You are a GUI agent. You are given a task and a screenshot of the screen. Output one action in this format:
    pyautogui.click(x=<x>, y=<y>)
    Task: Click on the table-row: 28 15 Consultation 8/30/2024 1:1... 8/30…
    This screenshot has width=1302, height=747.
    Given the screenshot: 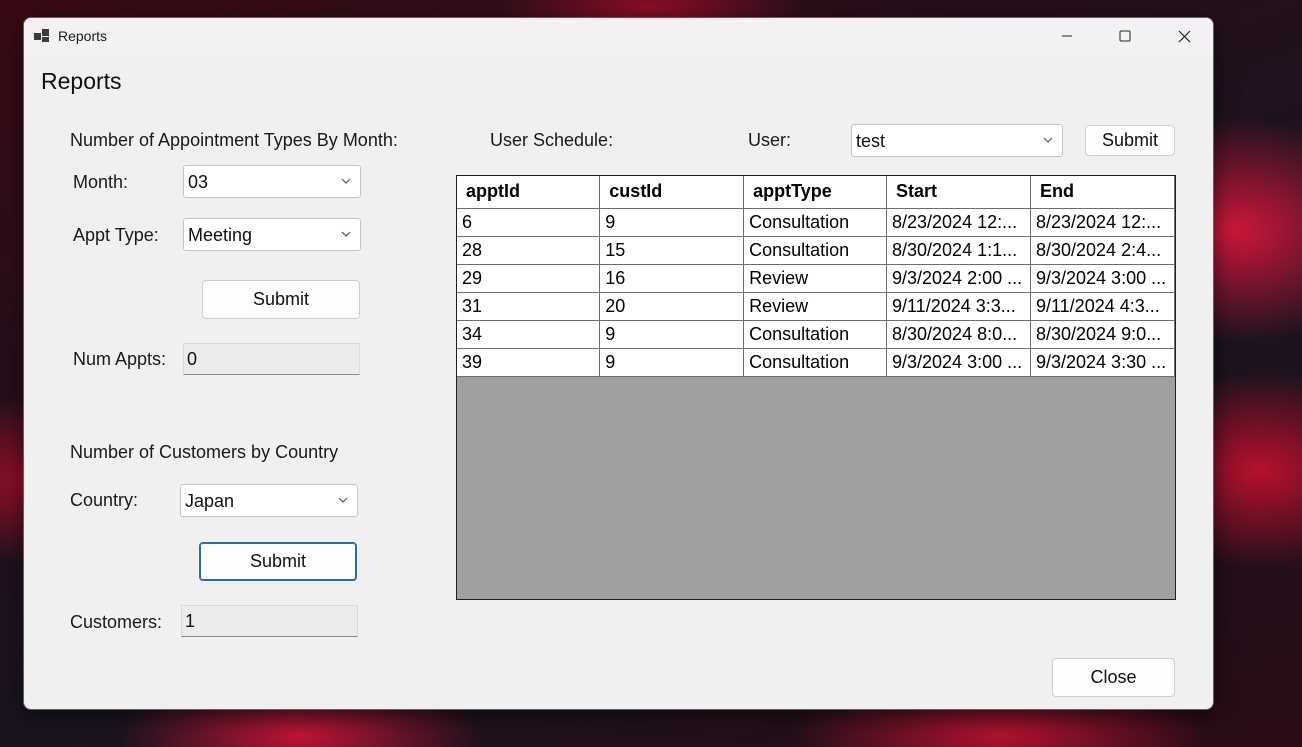 What is the action you would take?
    pyautogui.click(x=816, y=250)
    